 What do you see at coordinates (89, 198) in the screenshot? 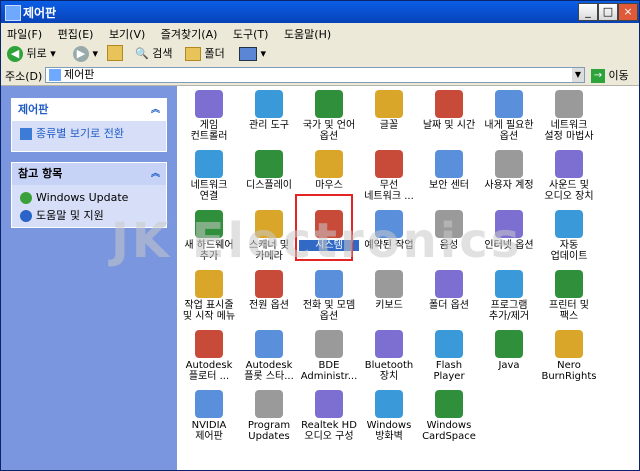
I see `windows-update-link: Windows Update` at bounding box center [89, 198].